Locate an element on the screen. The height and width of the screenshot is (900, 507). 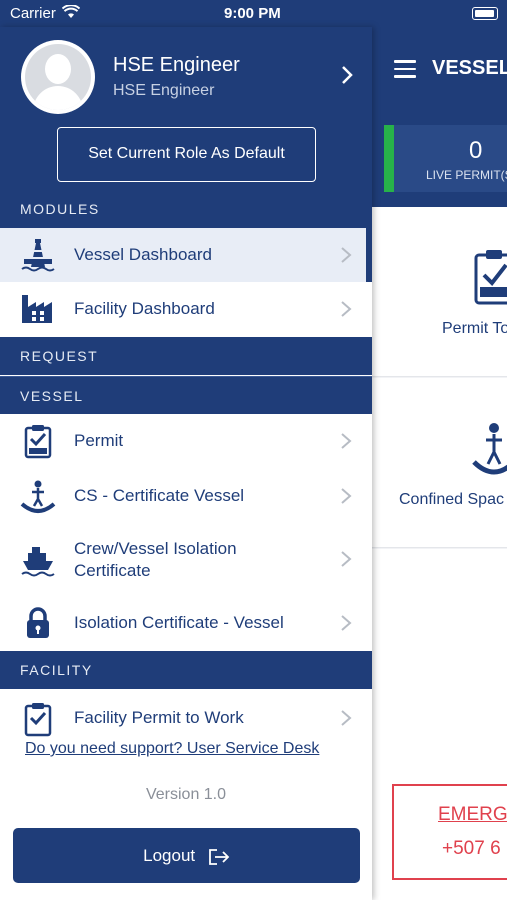
avatar is located at coordinates (58, 77).